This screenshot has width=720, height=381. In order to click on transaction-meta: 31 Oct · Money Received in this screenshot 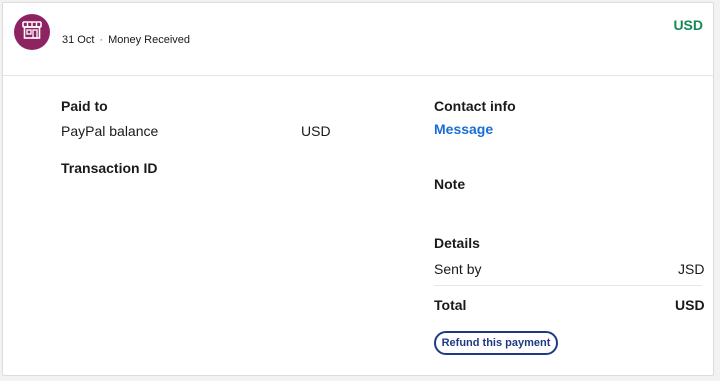, I will do `click(126, 40)`.